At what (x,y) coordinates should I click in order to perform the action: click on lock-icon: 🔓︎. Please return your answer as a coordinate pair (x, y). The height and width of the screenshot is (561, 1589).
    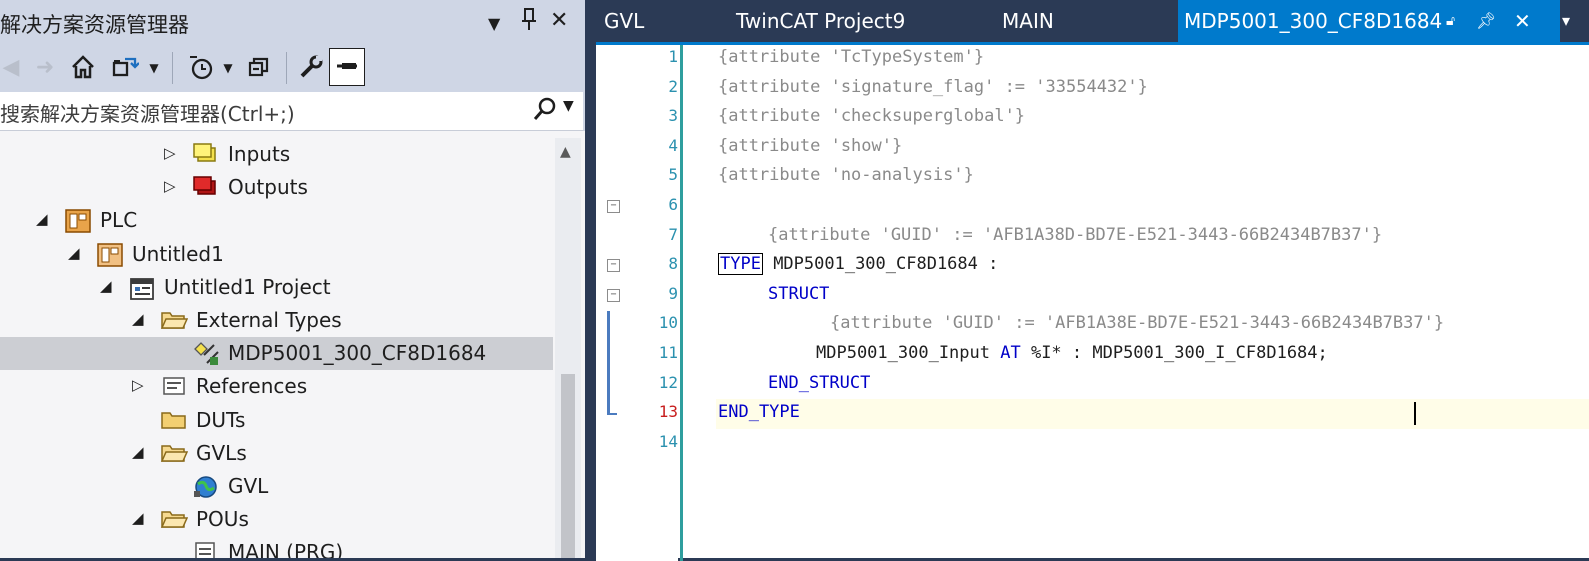
    Looking at the image, I should click on (1451, 21).